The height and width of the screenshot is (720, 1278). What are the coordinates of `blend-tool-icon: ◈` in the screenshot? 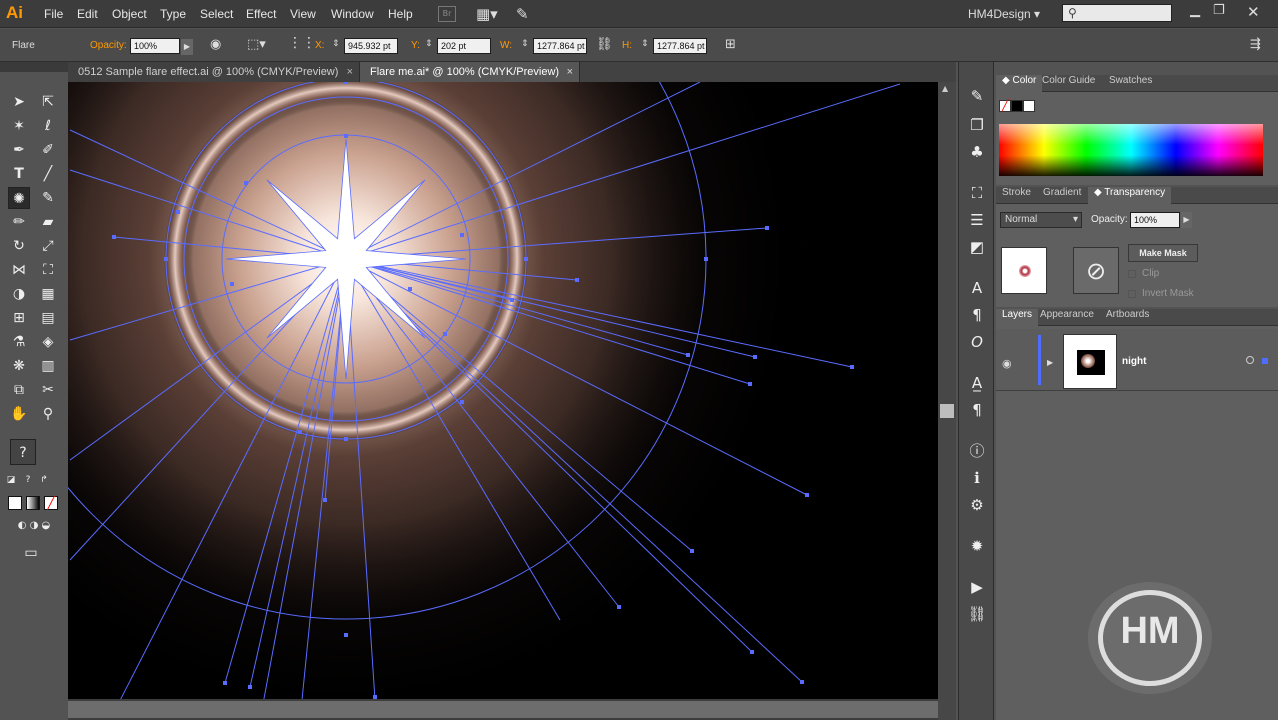 It's located at (48, 342).